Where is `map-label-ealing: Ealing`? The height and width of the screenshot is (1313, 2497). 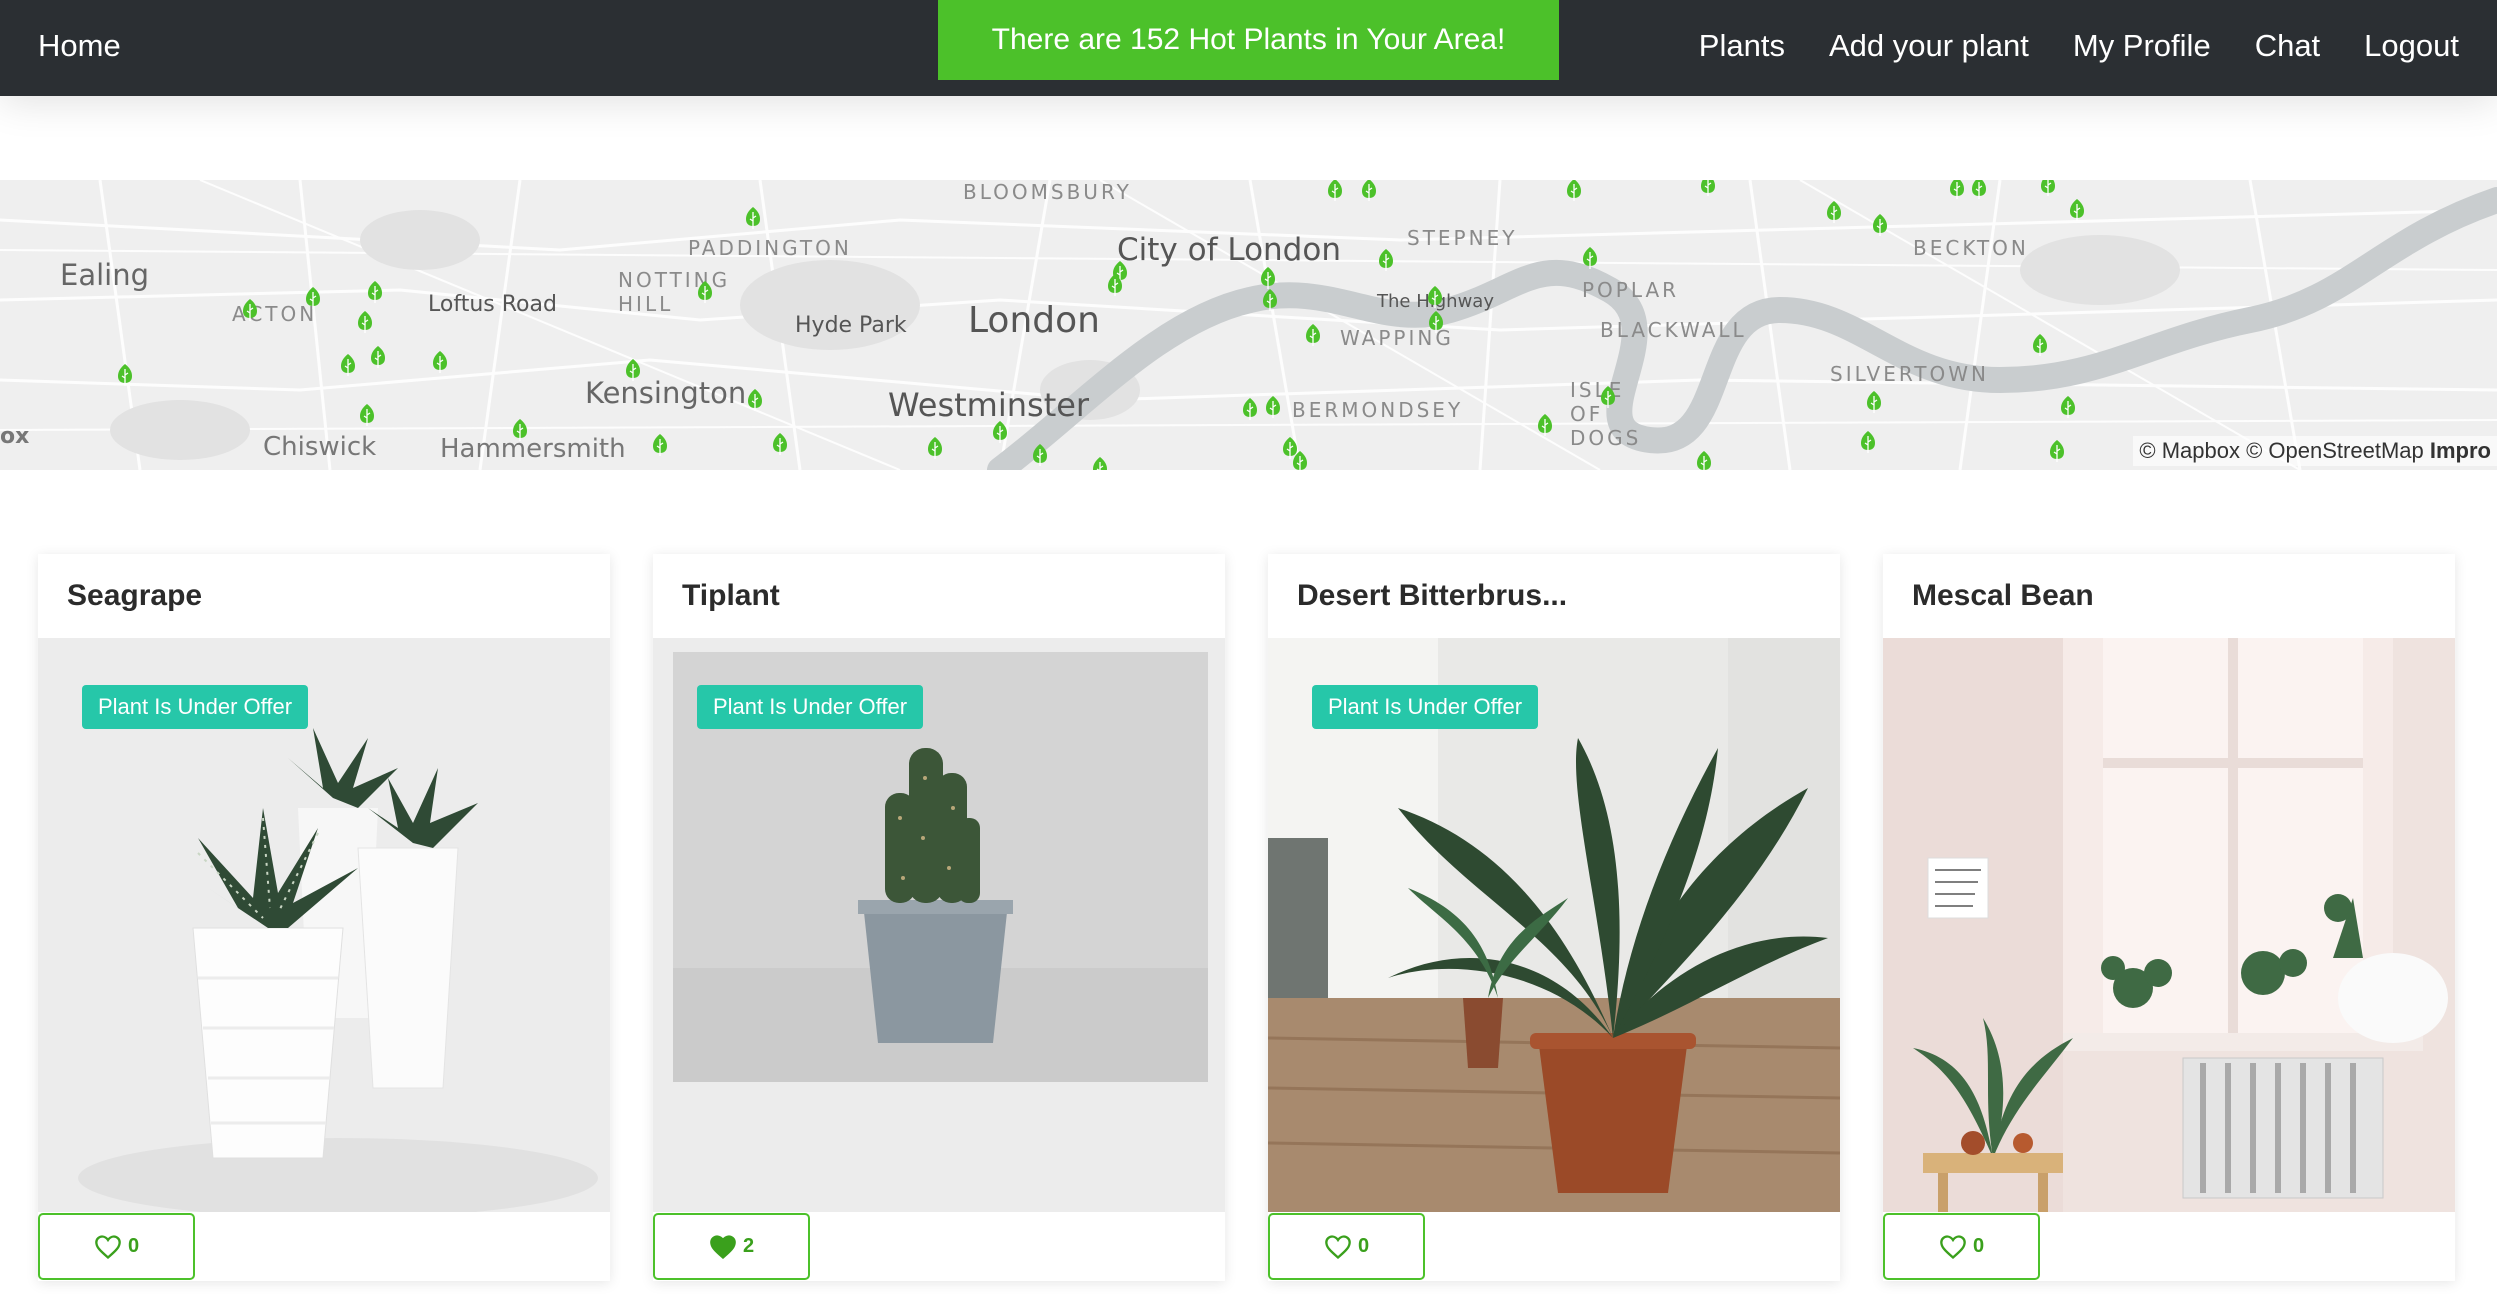 map-label-ealing: Ealing is located at coordinates (104, 275).